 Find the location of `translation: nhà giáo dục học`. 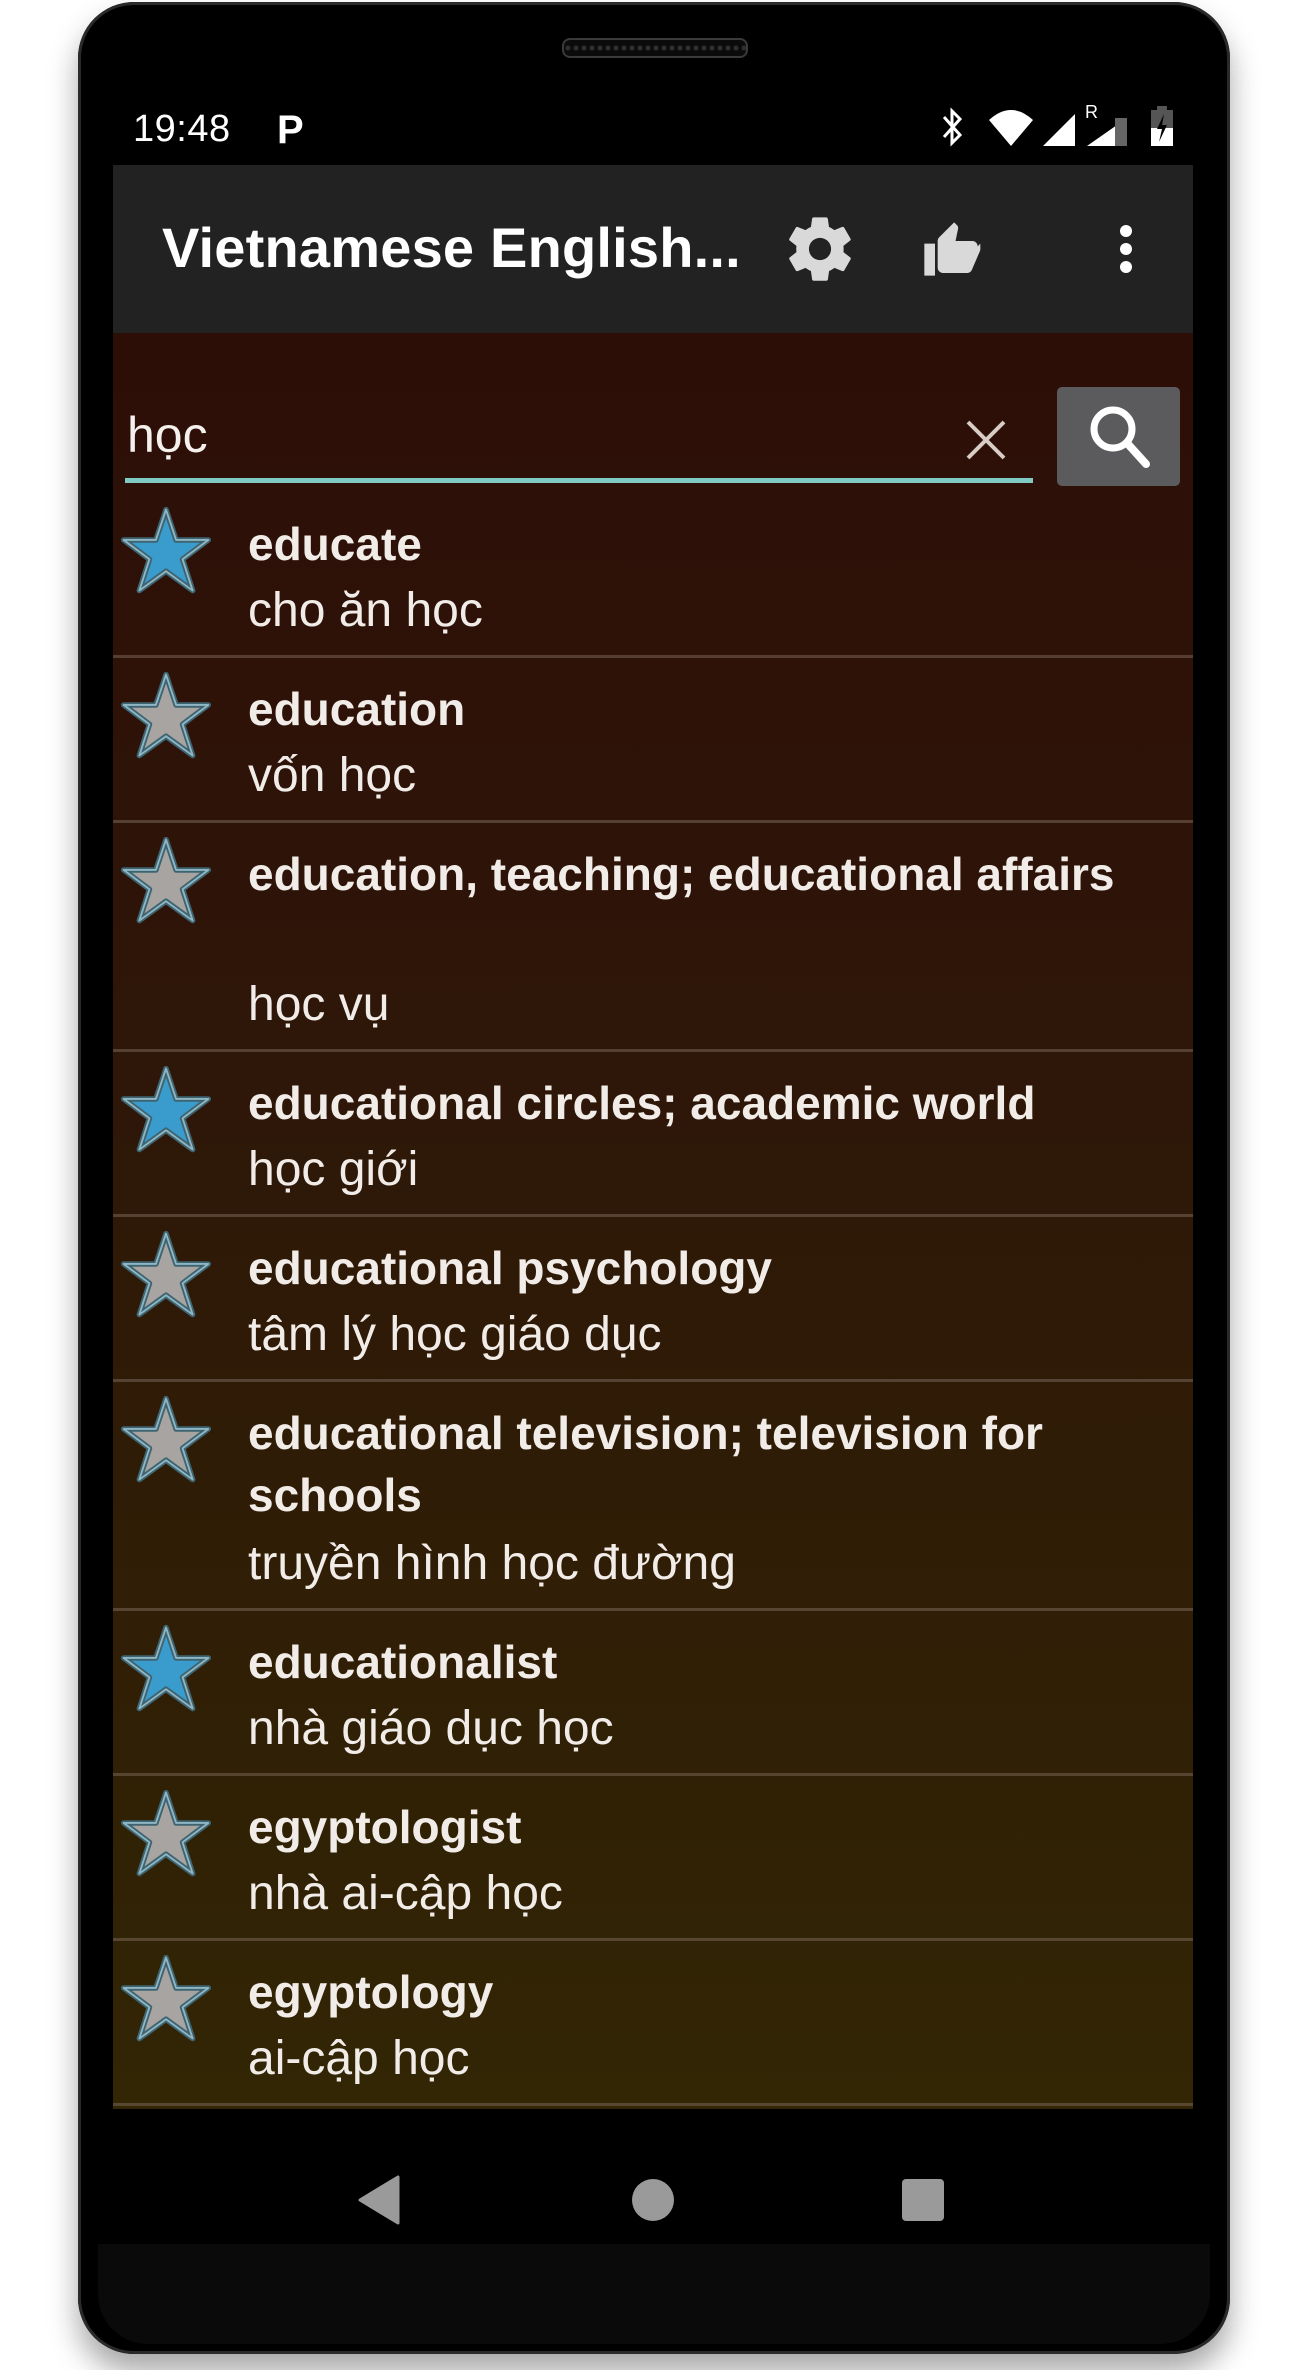

translation: nhà giáo dục học is located at coordinates (431, 1728).